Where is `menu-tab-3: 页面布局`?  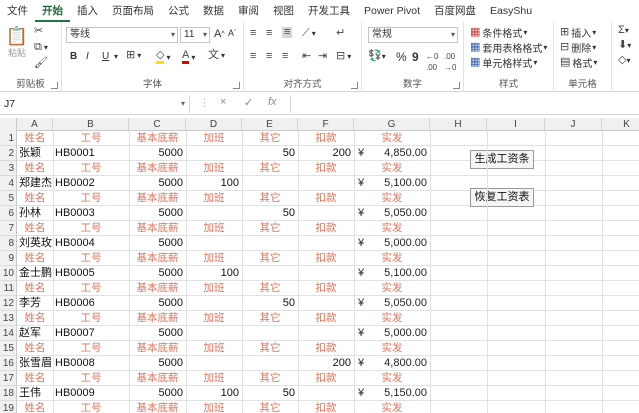
menu-tab-3: 页面布局 is located at coordinates (133, 11).